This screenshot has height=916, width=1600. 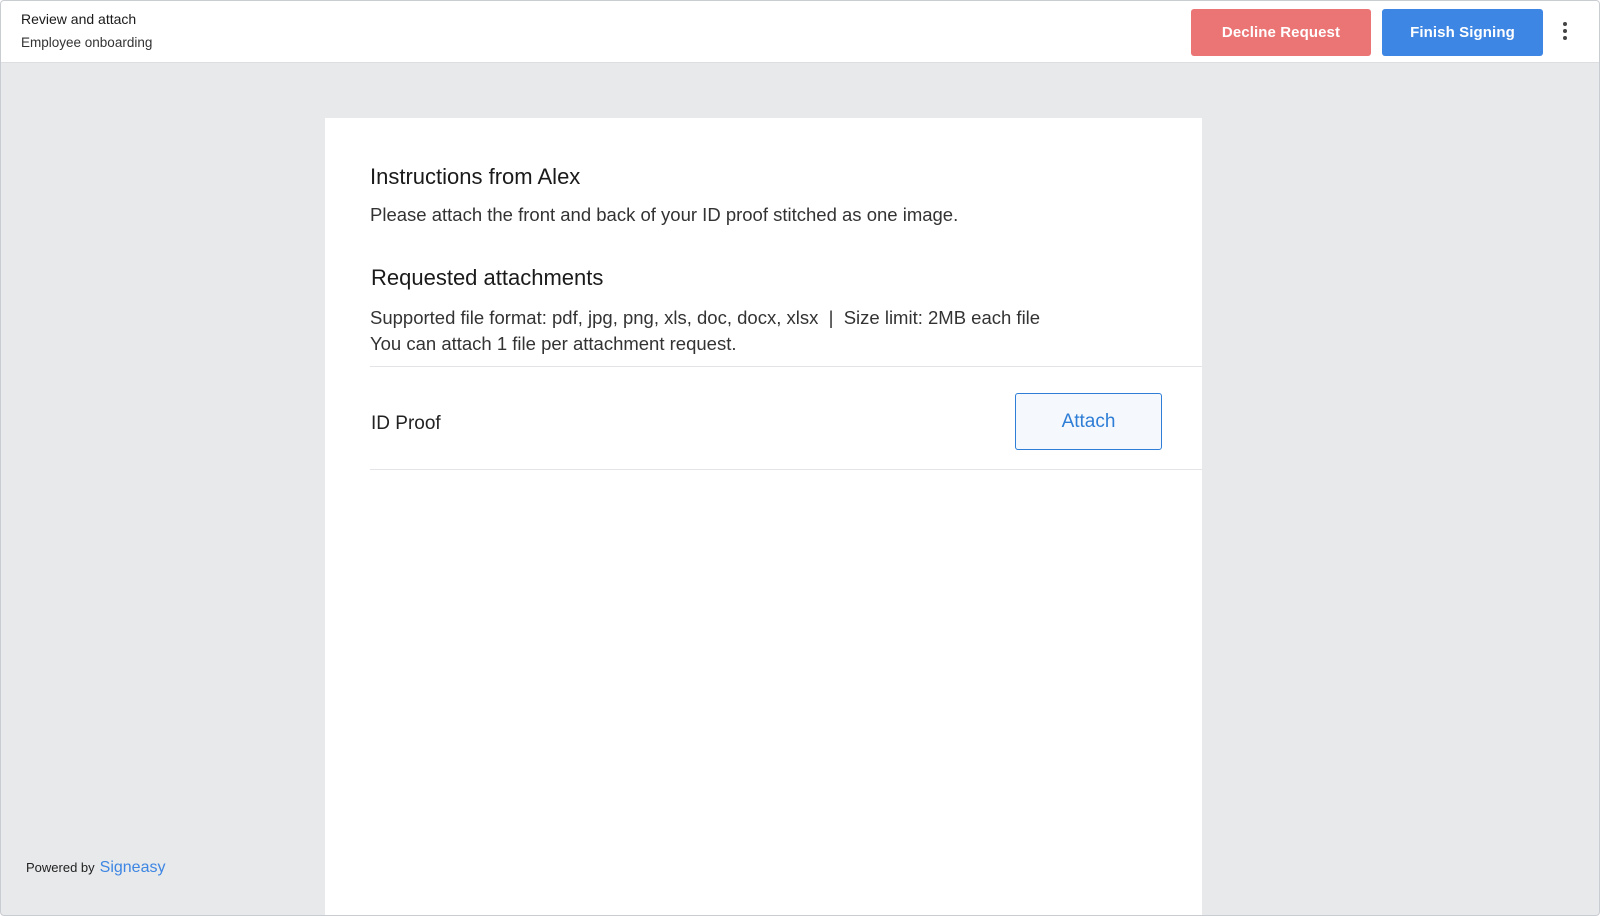 What do you see at coordinates (87, 42) in the screenshot?
I see `document-name: Employee onboarding` at bounding box center [87, 42].